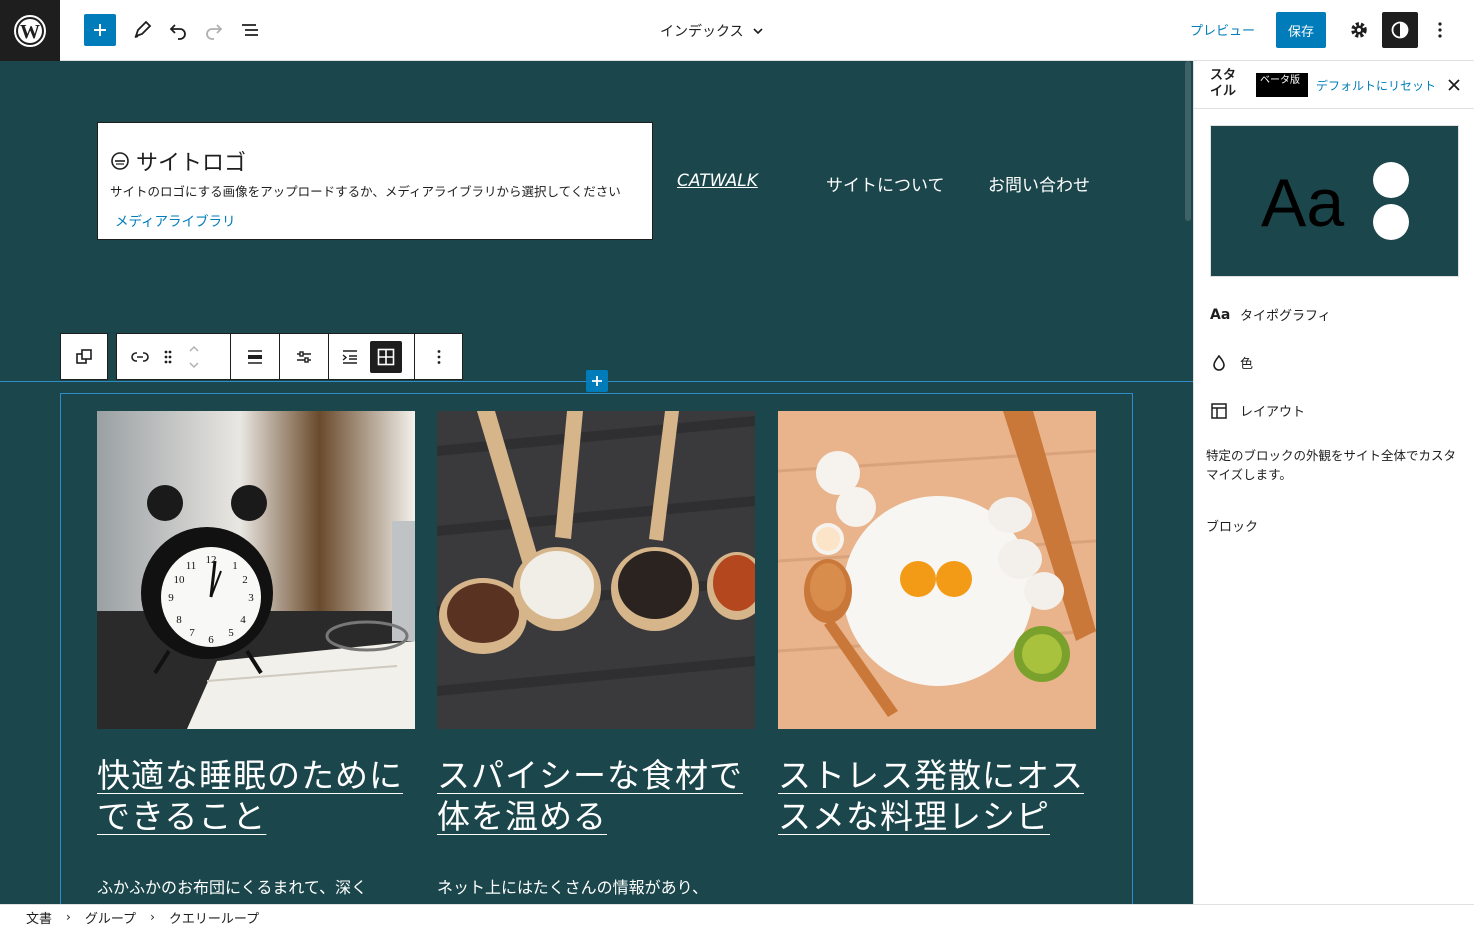 The width and height of the screenshot is (1474, 929). What do you see at coordinates (245, 580) in the screenshot?
I see `svg-text: 2` at bounding box center [245, 580].